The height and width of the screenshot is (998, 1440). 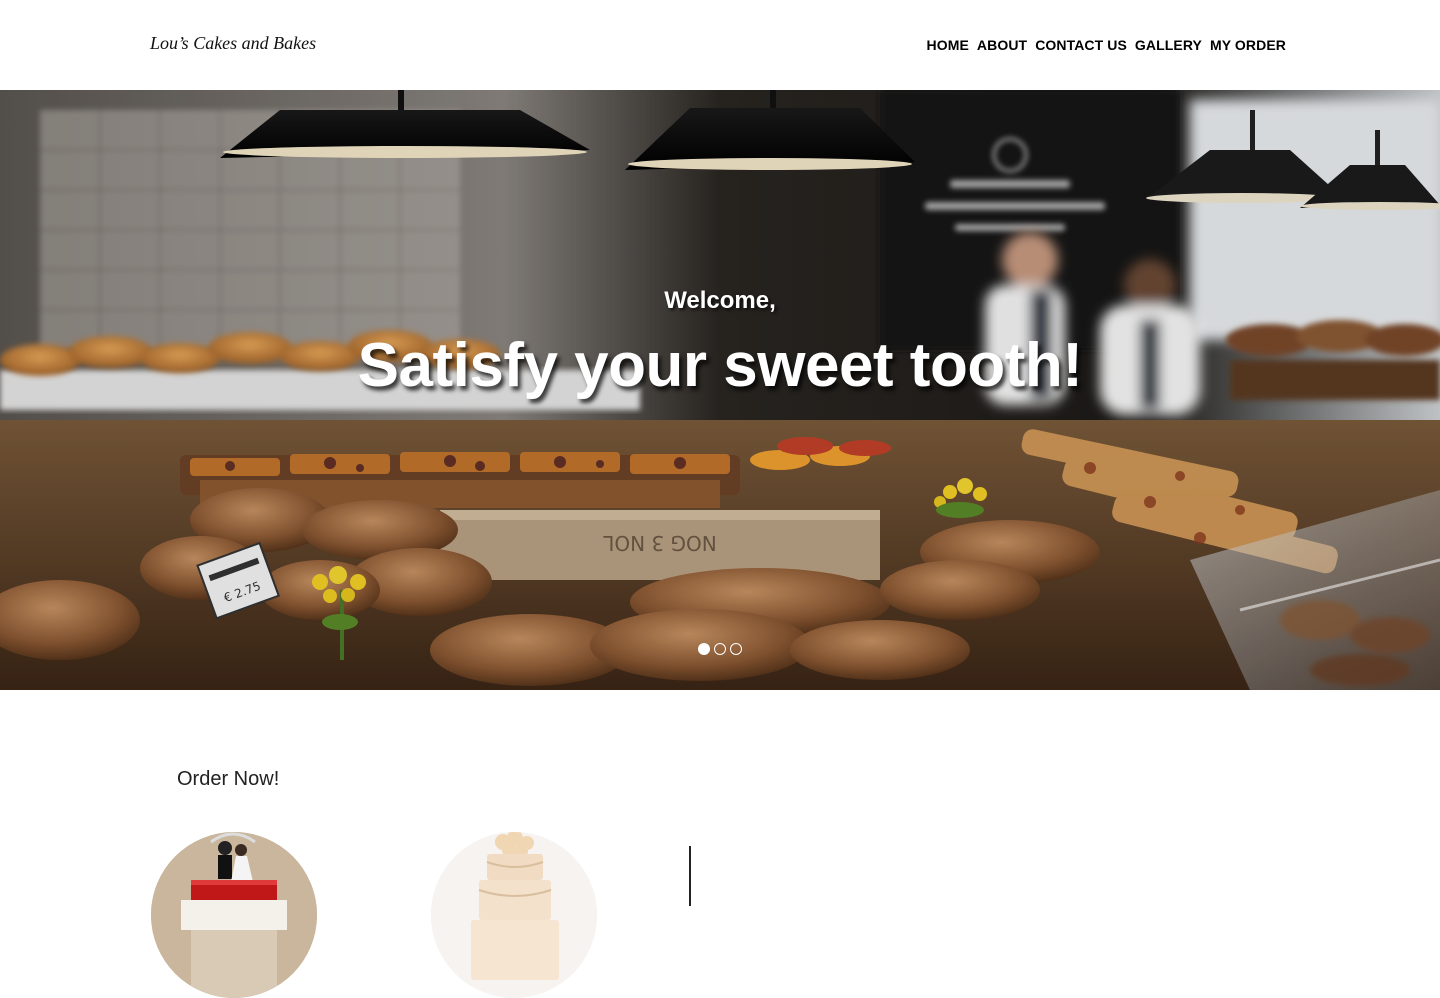 I want to click on carousel-indicators, so click(x=720, y=649).